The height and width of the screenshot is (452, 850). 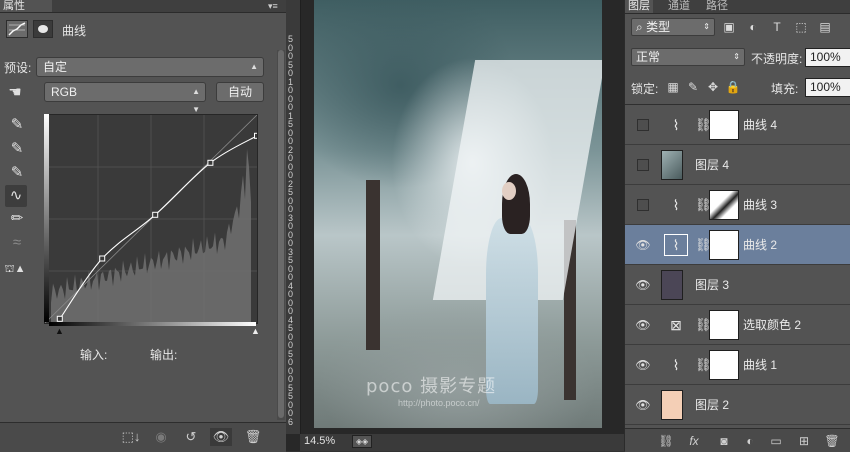 What do you see at coordinates (753, 27) in the screenshot?
I see `filter-adjustment-icon: ◐` at bounding box center [753, 27].